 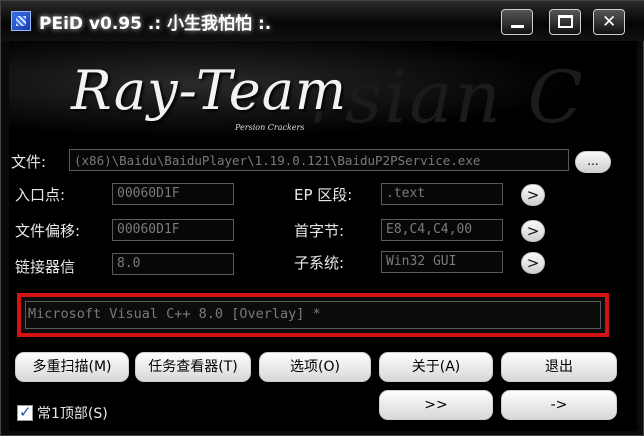 What do you see at coordinates (322, 21) in the screenshot?
I see `title-bar: PEiD v0.95 .: 小生我怕怕 :. ✕` at bounding box center [322, 21].